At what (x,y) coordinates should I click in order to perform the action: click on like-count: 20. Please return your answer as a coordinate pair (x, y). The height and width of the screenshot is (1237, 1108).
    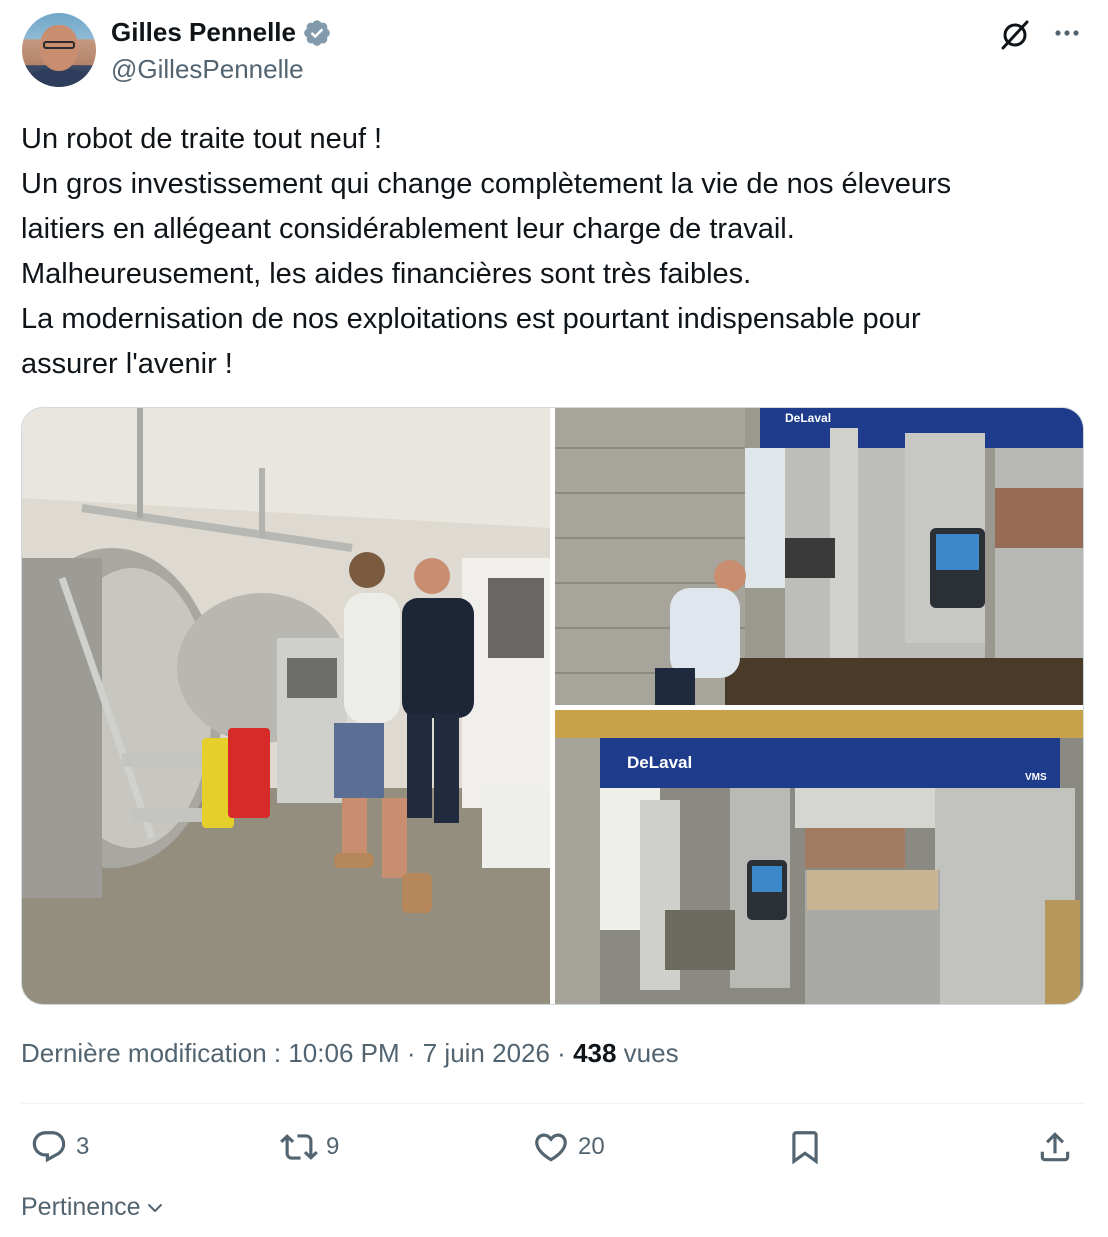
    Looking at the image, I should click on (591, 1146).